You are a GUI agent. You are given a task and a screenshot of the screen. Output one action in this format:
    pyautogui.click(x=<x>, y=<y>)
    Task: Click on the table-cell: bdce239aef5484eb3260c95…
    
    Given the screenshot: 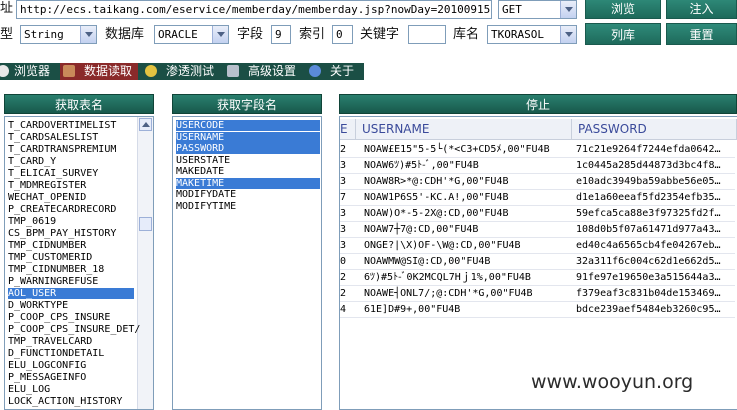 What is the action you would take?
    pyautogui.click(x=648, y=309)
    